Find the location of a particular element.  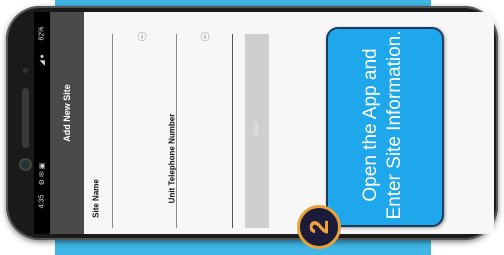

app-bar: Add New Site is located at coordinates (67, 123).